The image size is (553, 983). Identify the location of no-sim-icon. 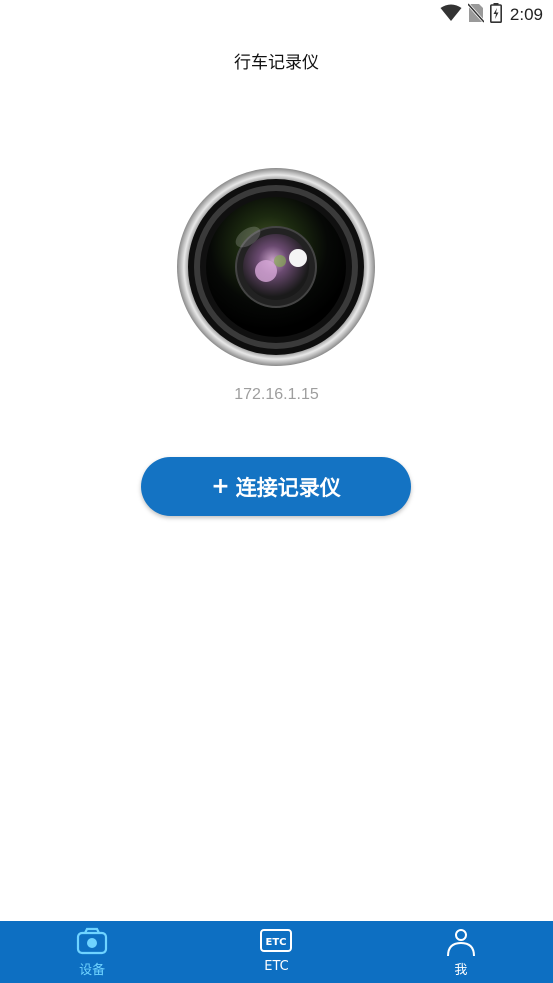
(476, 15).